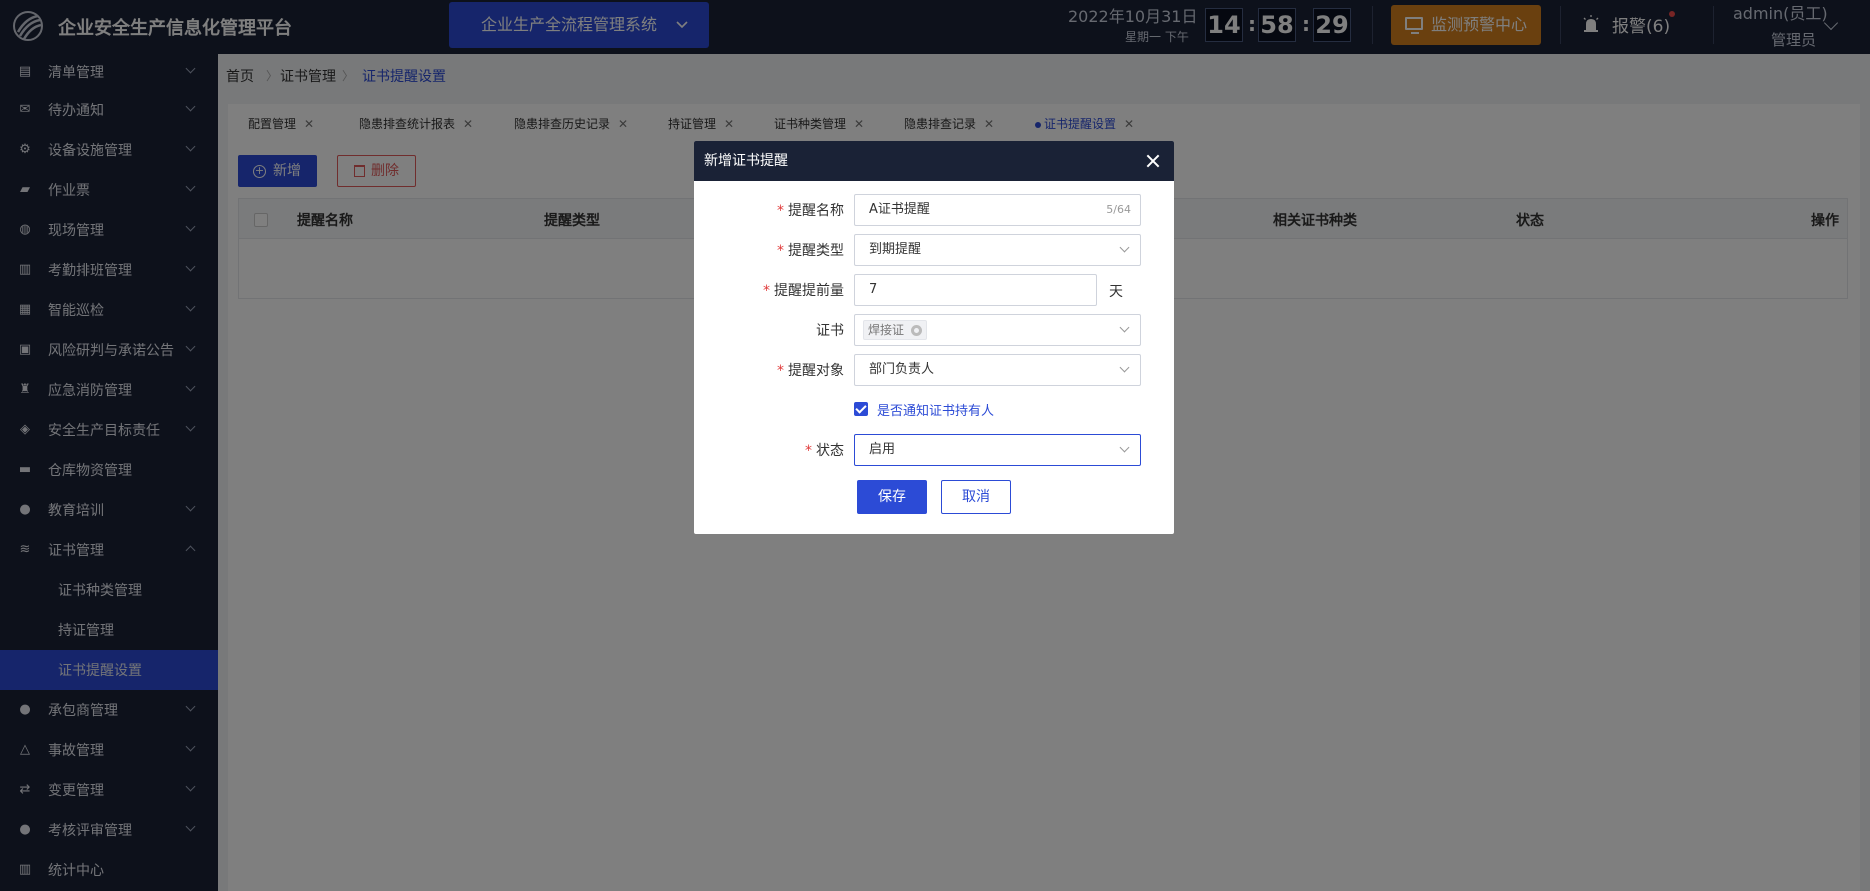 Image resolution: width=1870 pixels, height=891 pixels. What do you see at coordinates (895, 249) in the screenshot?
I see `reminder-type-value: 到期提醒` at bounding box center [895, 249].